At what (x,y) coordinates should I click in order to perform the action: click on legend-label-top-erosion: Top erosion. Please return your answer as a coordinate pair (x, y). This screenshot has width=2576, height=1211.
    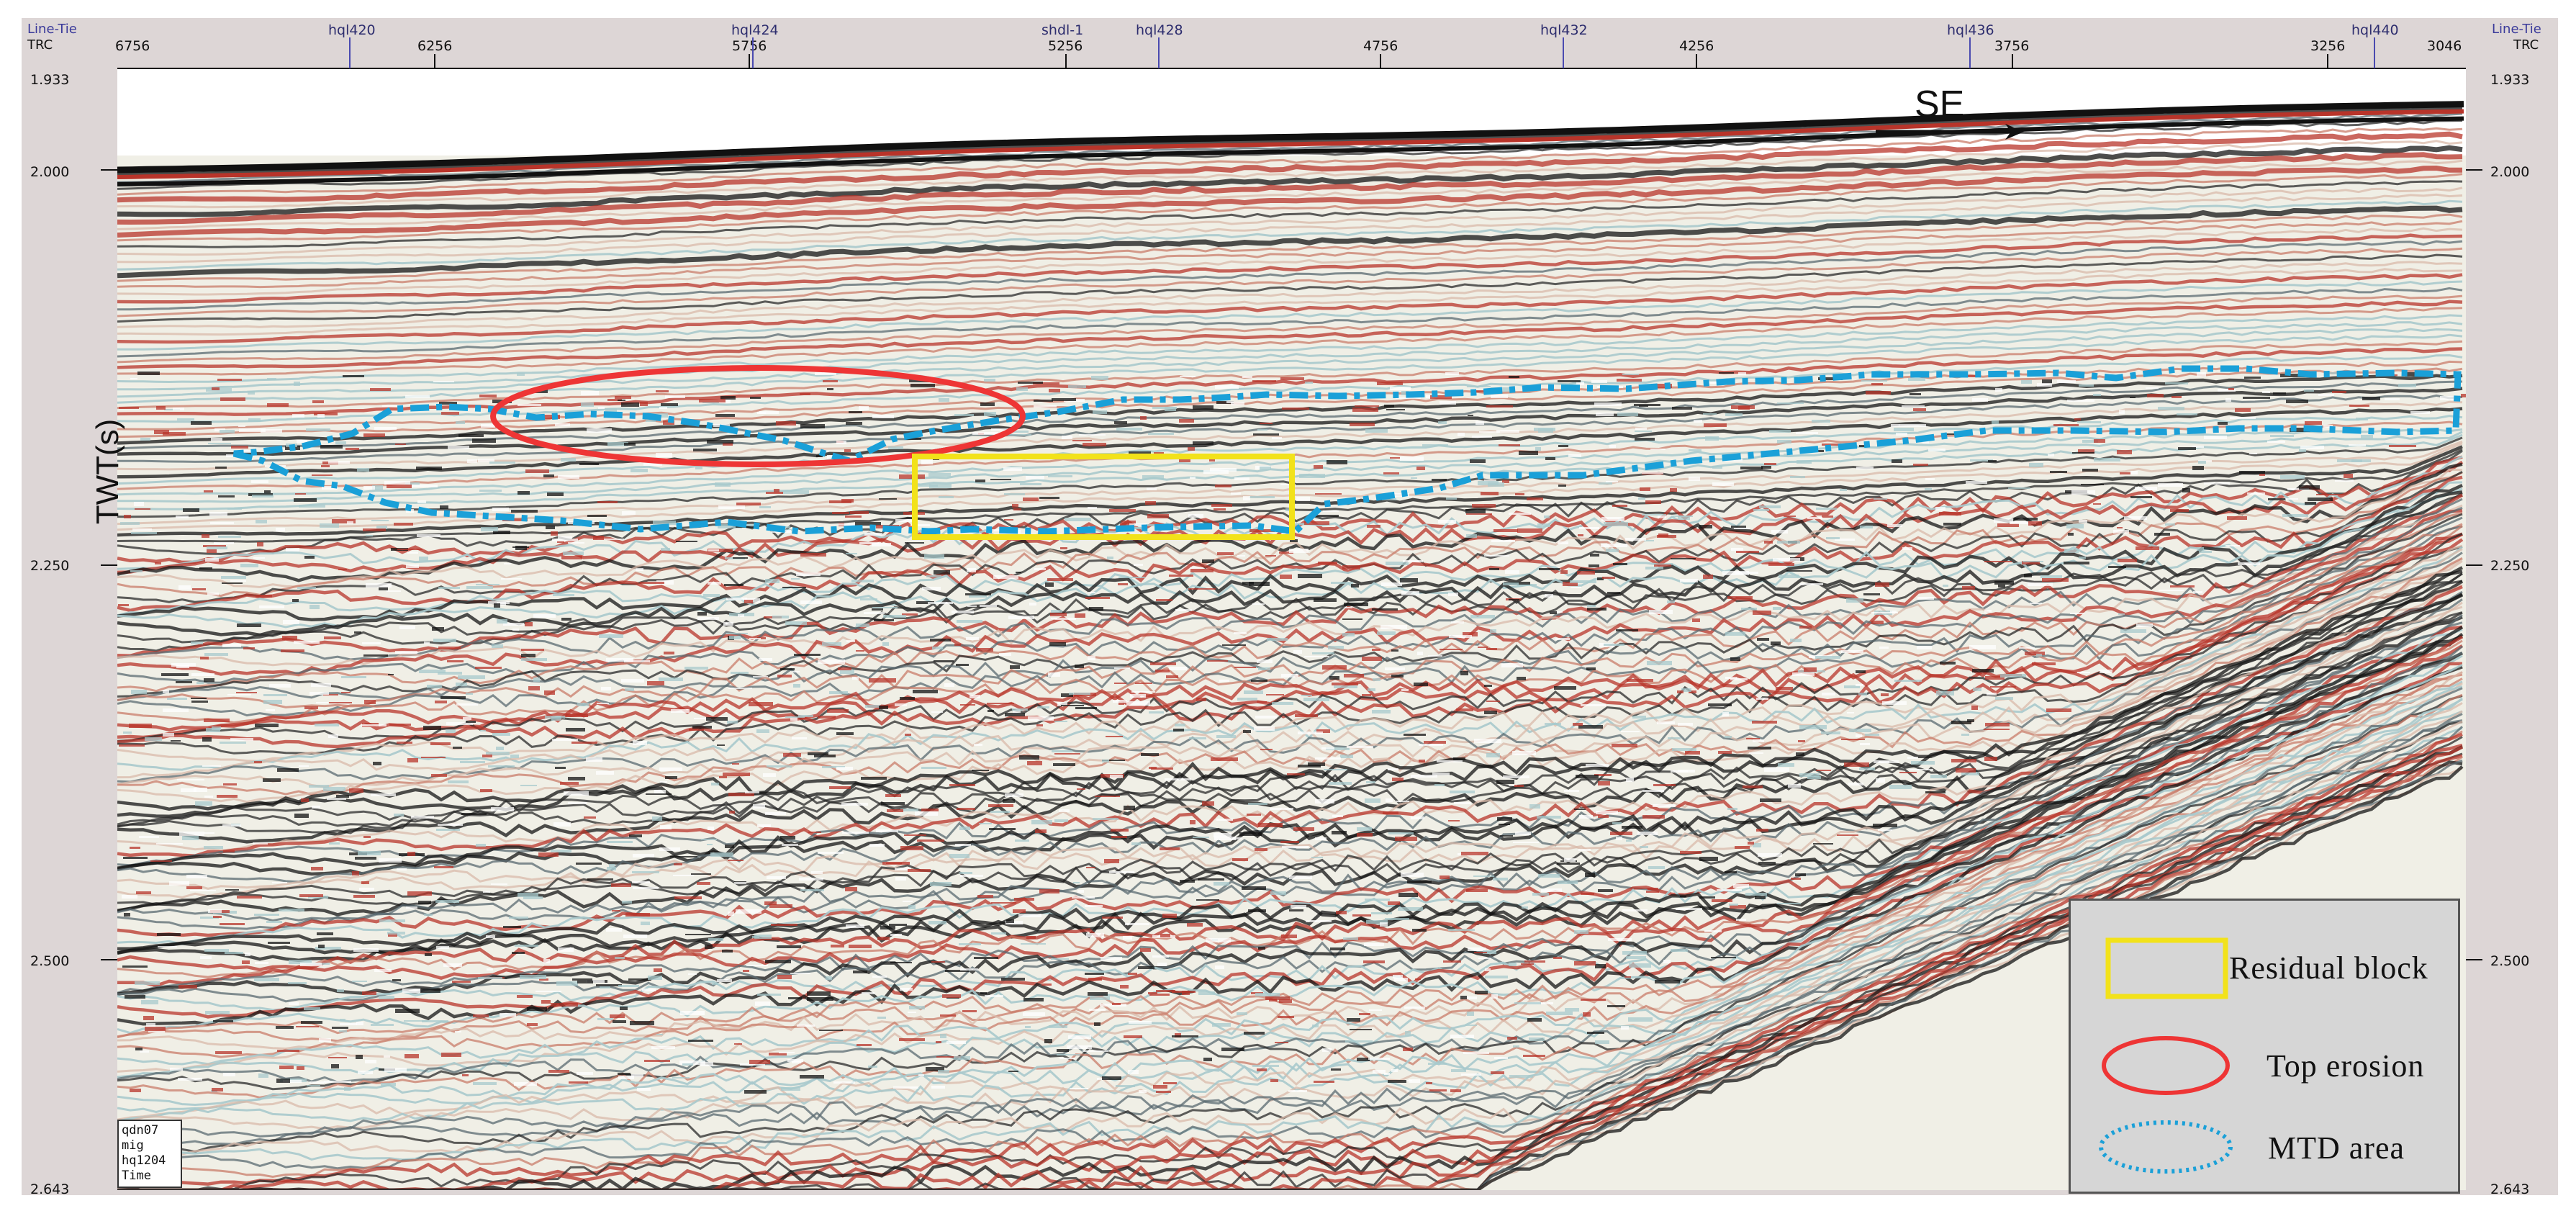
    Looking at the image, I should click on (2346, 1066).